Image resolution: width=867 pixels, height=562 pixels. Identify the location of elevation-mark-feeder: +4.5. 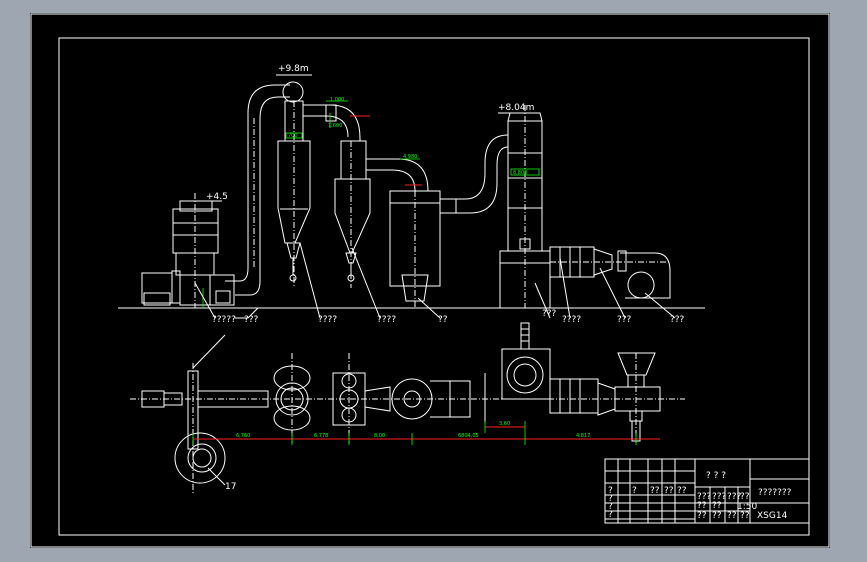
(217, 197).